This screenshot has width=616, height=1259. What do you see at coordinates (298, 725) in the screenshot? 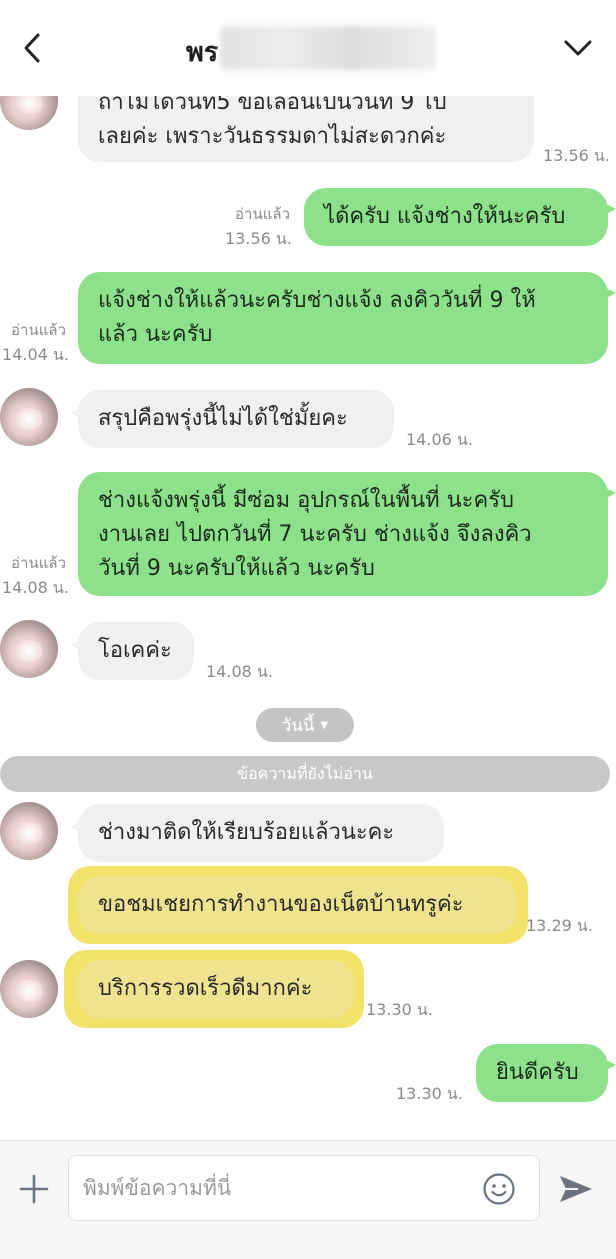
I see `date-divider-label: วันนี้` at bounding box center [298, 725].